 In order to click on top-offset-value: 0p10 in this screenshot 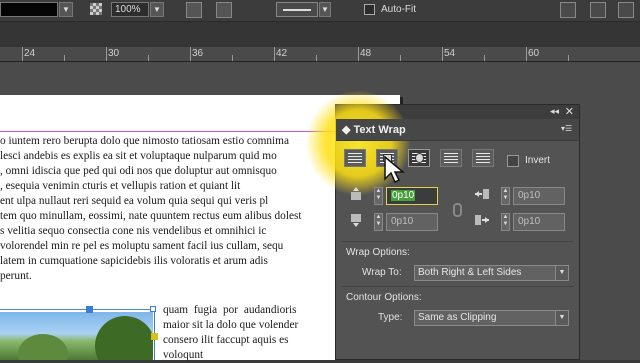, I will do `click(403, 195)`.